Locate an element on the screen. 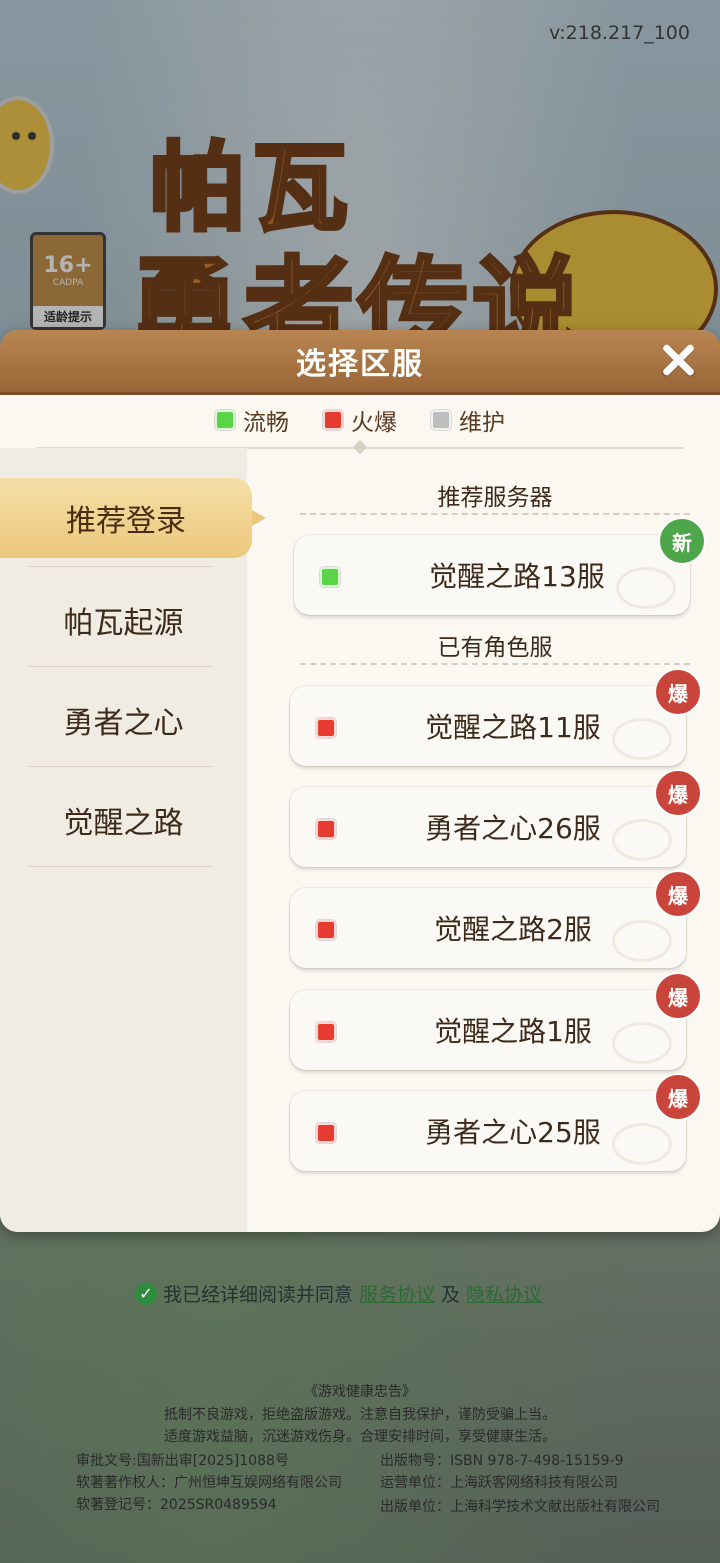  agreement-row: ✓ 我已经详细阅读并同意 服务协议 及 隐私协议 is located at coordinates (338, 1293).